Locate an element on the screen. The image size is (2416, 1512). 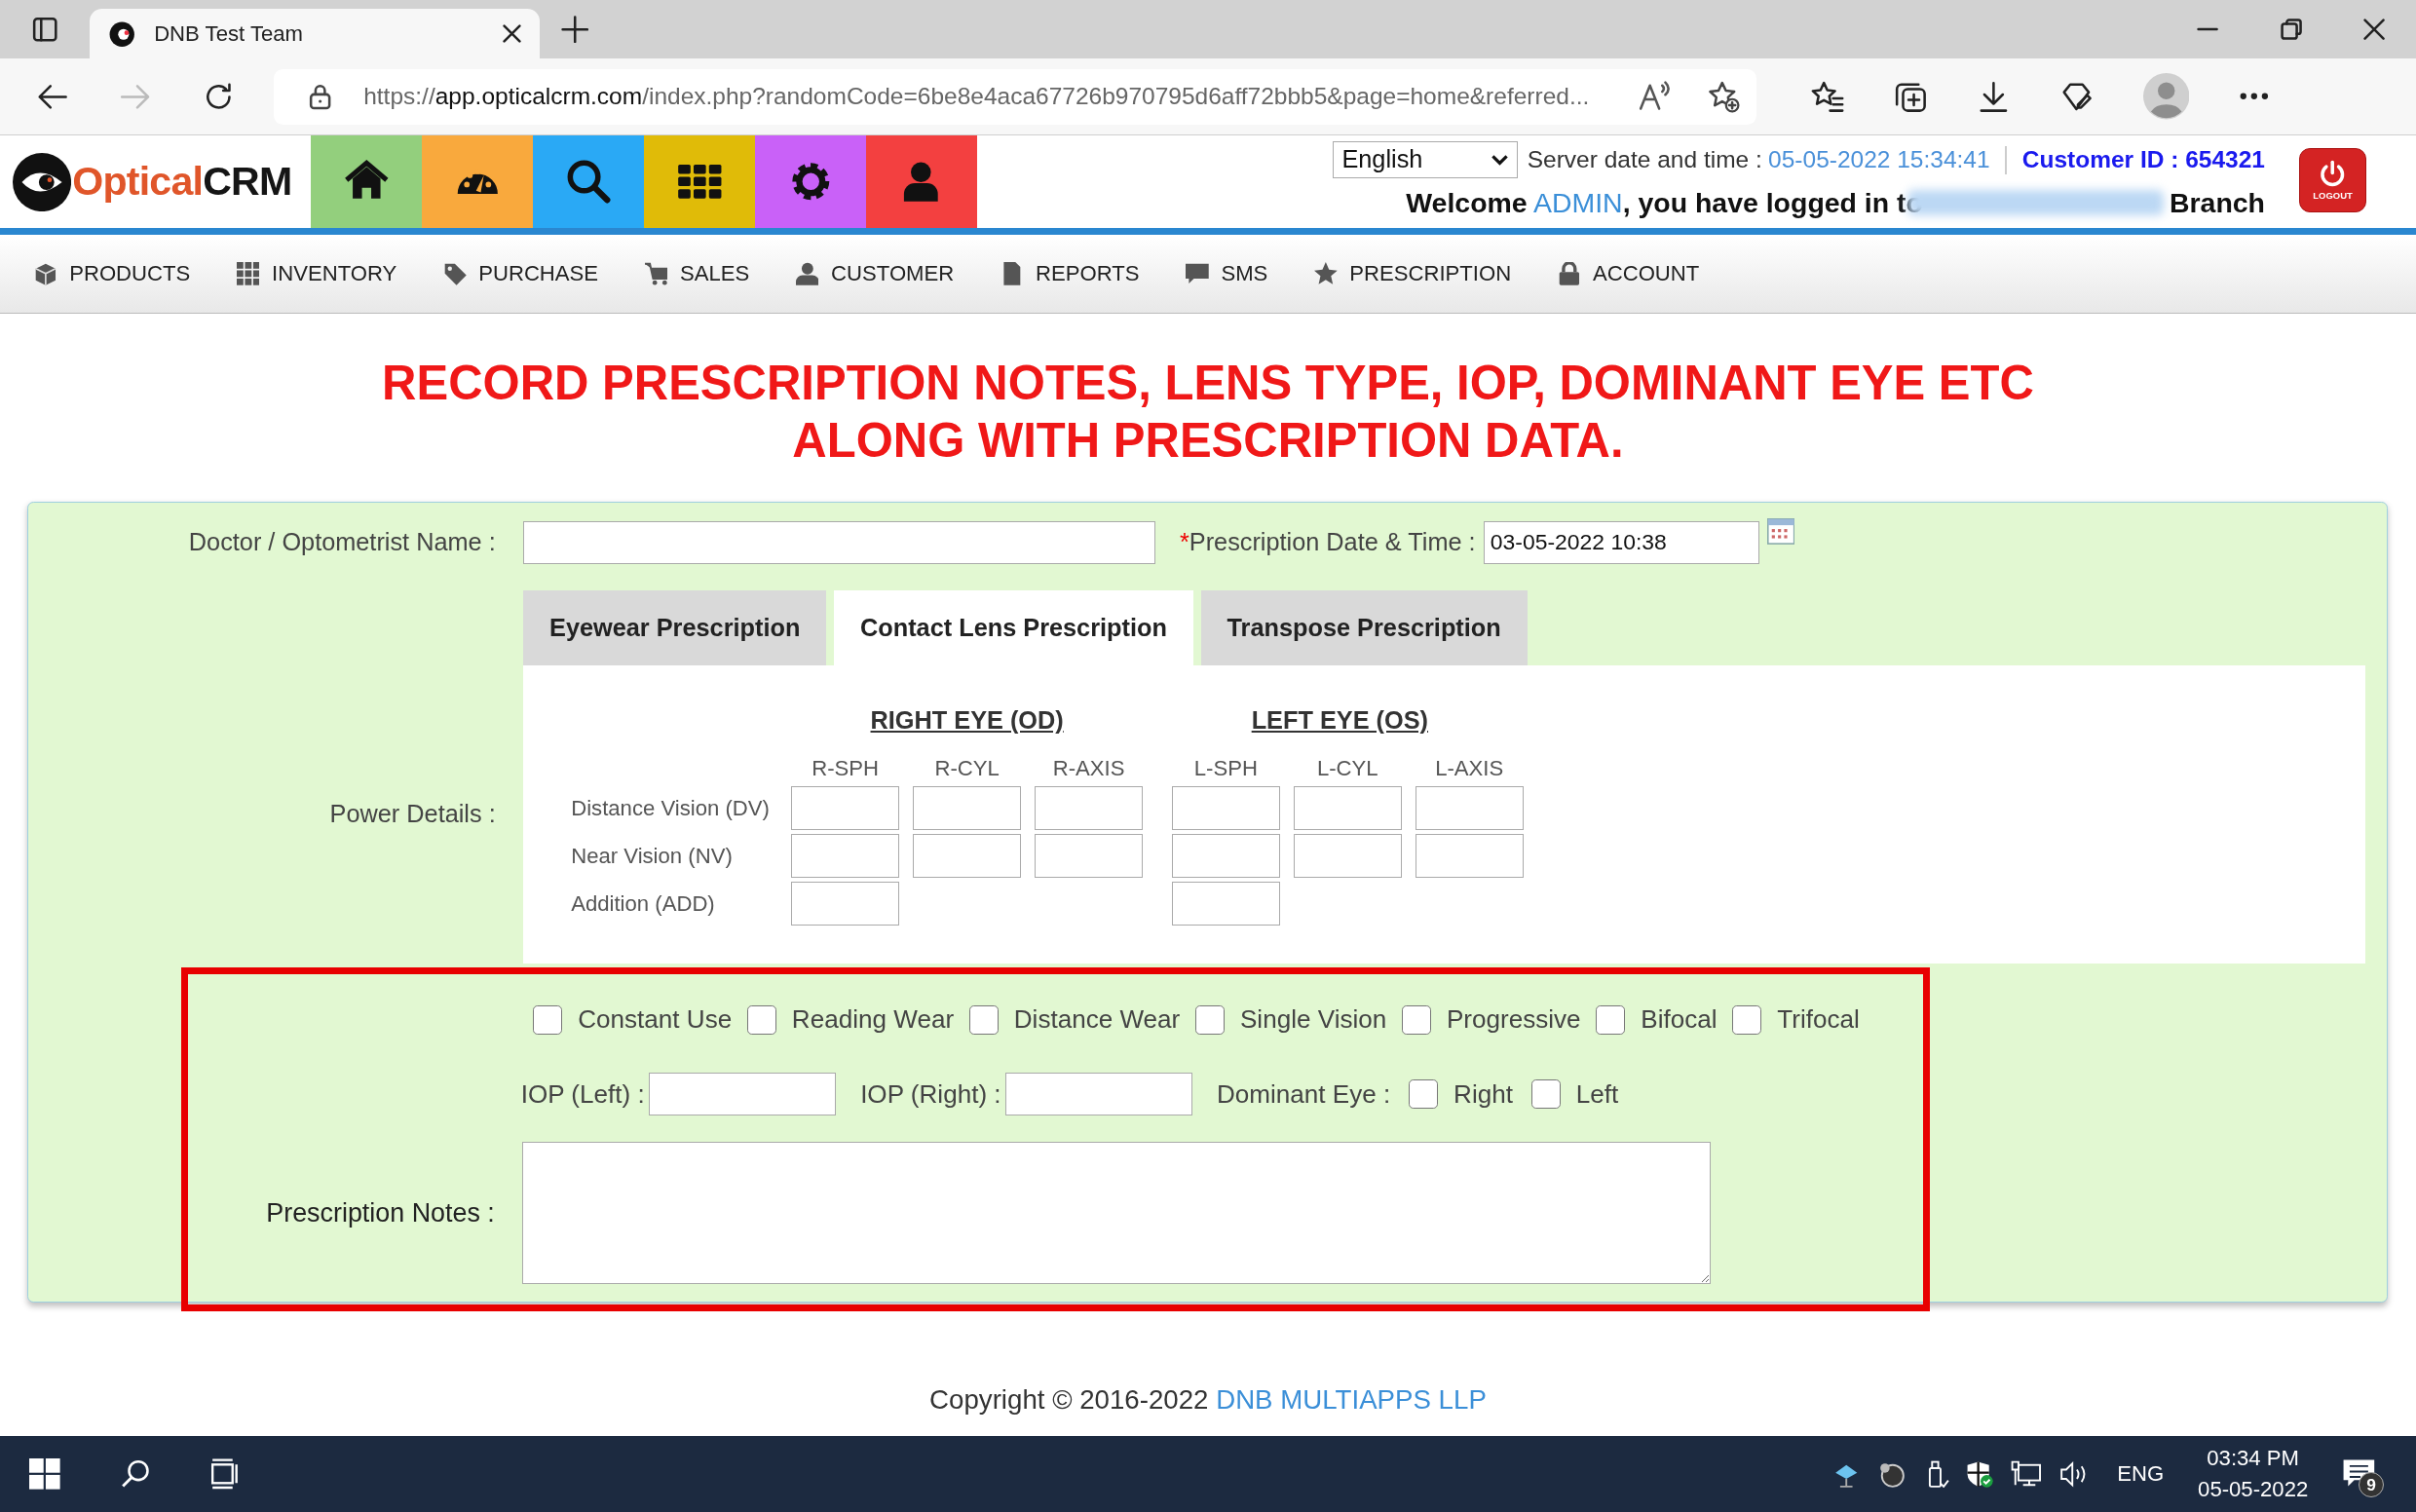
favorites-icon is located at coordinates (1827, 97).